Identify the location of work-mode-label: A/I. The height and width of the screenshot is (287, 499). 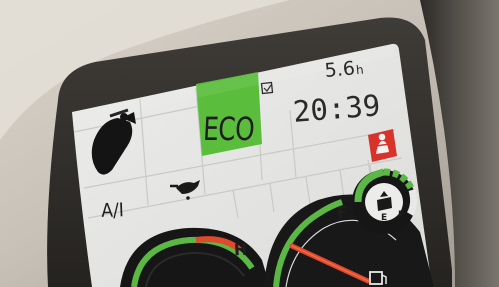
(112, 210).